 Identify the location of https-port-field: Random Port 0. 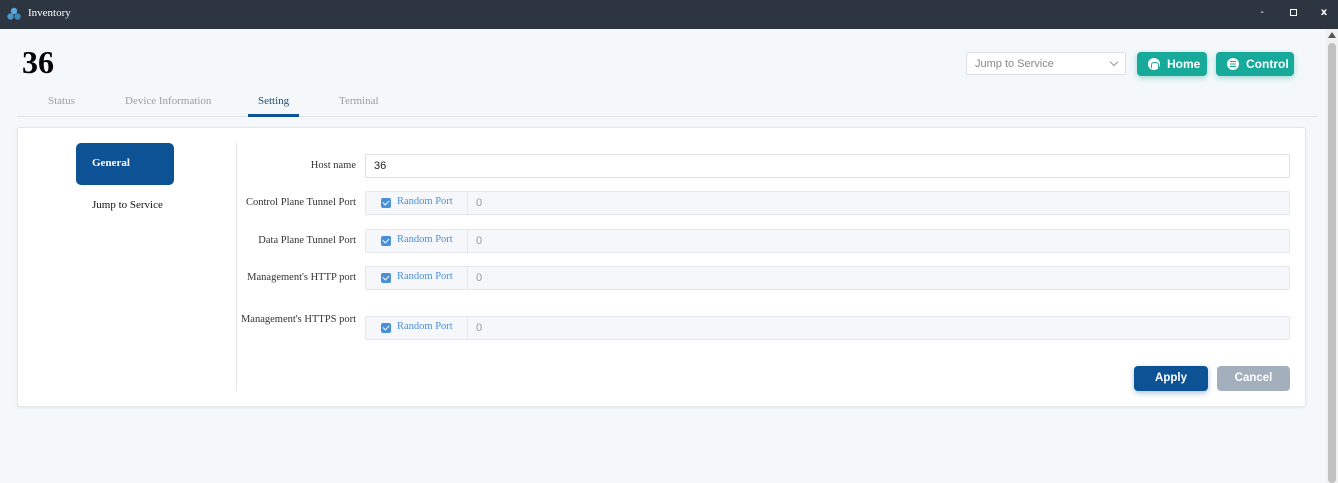
(827, 328).